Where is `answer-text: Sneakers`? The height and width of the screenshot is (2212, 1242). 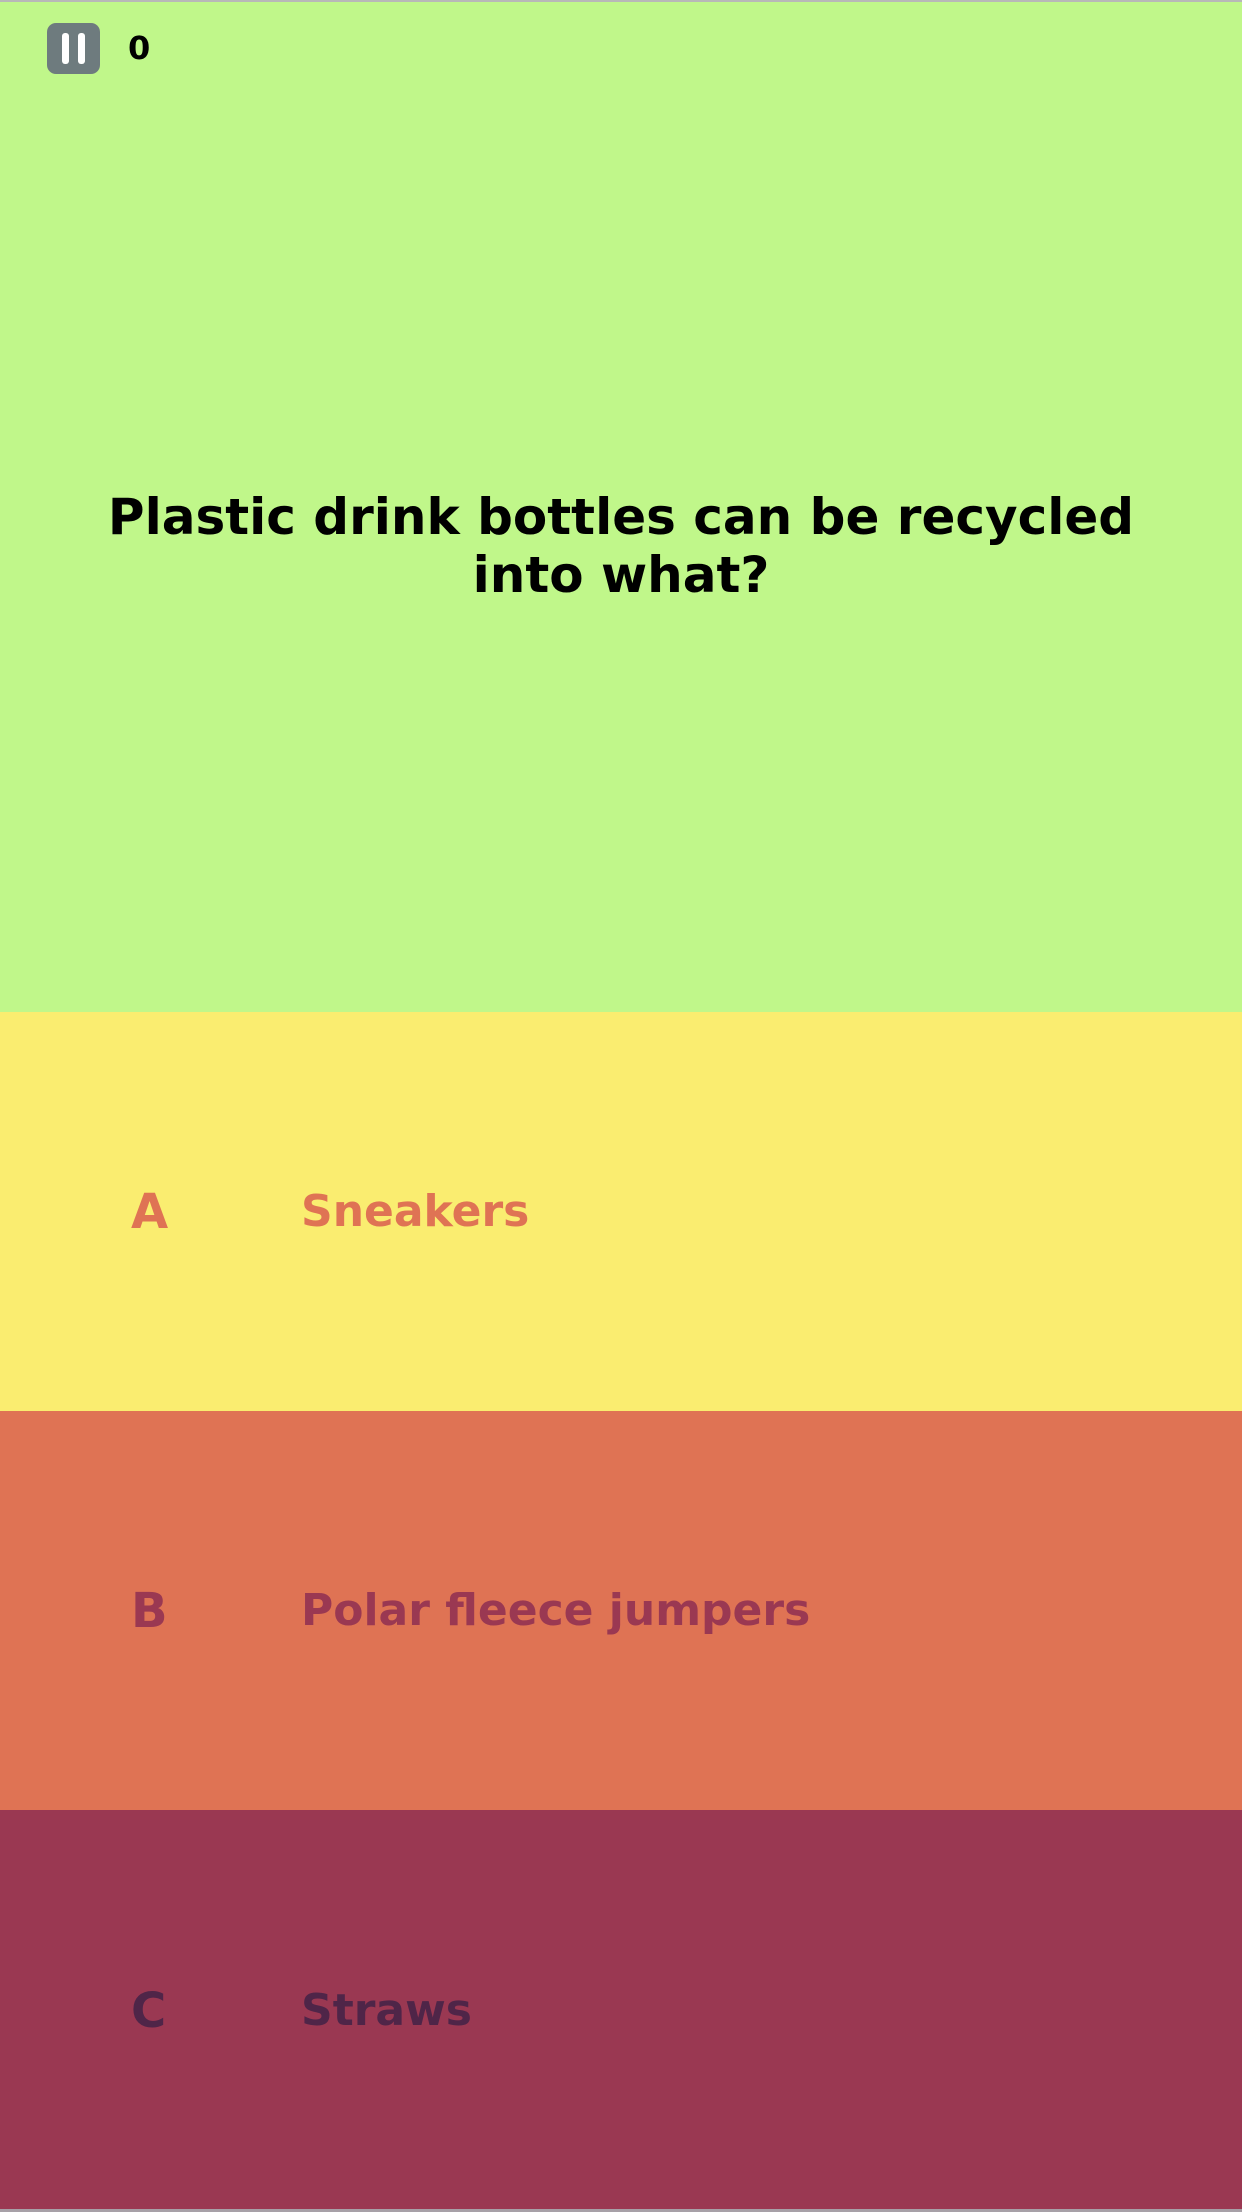 answer-text: Sneakers is located at coordinates (415, 1211).